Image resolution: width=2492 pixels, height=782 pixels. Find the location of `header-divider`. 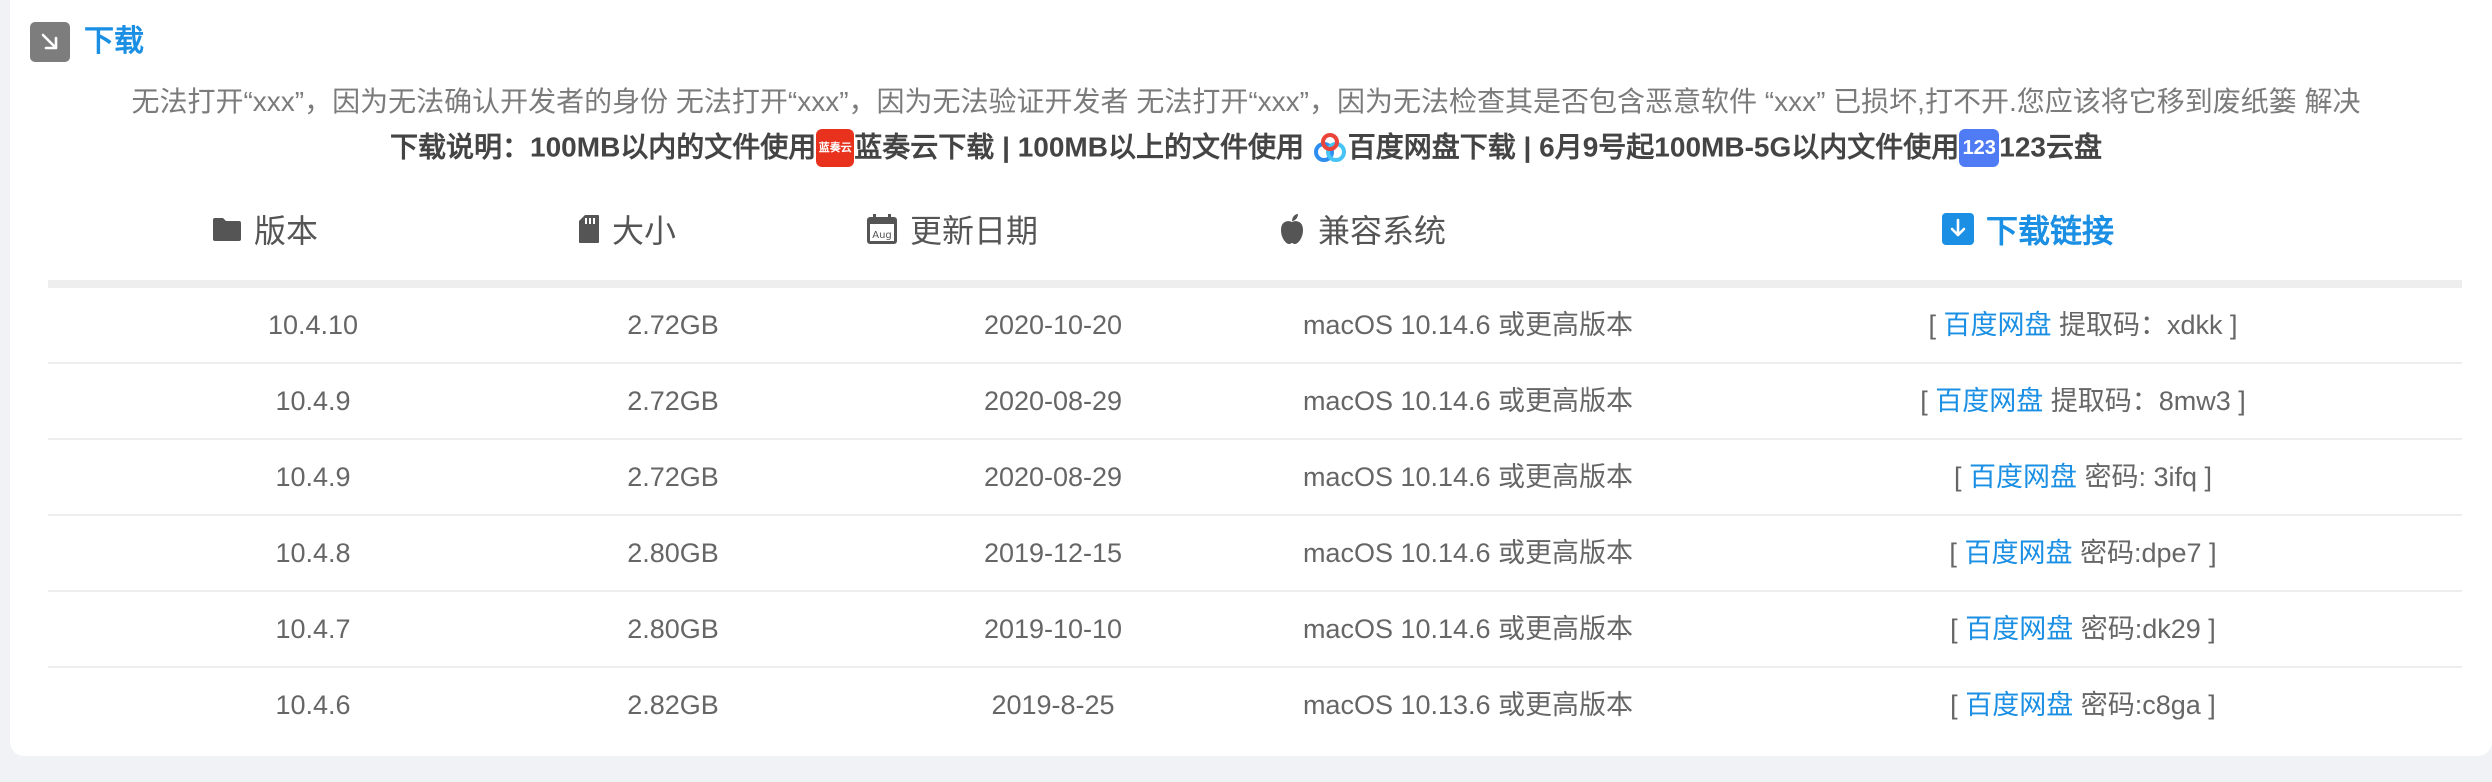

header-divider is located at coordinates (1255, 284).